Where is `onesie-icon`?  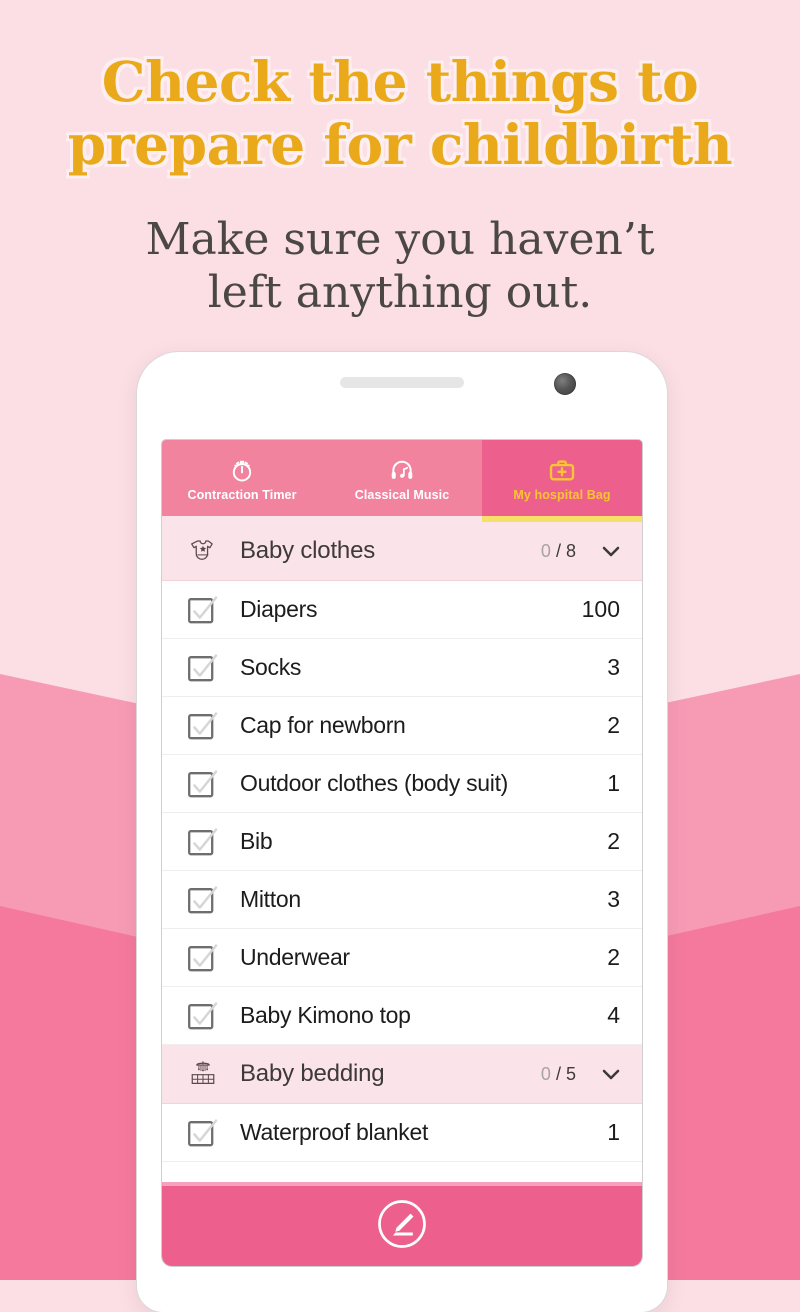
onesie-icon is located at coordinates (203, 551).